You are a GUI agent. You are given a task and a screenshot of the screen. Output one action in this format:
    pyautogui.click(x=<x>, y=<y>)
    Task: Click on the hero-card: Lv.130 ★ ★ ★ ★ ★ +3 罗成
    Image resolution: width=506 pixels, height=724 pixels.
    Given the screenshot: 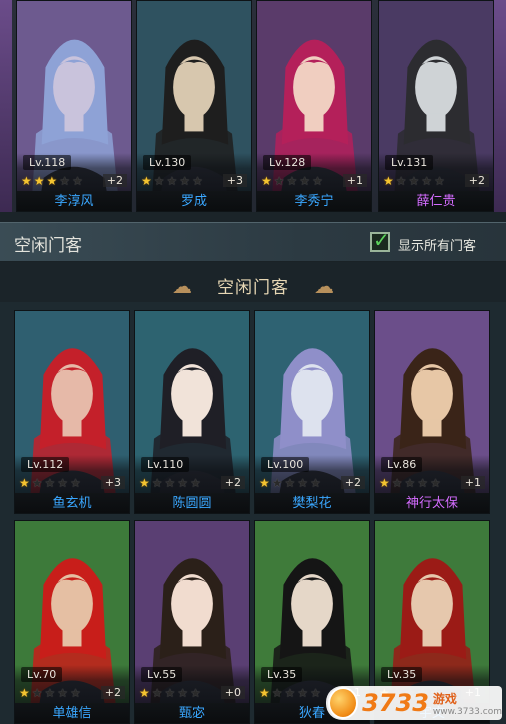 What is the action you would take?
    pyautogui.click(x=194, y=106)
    